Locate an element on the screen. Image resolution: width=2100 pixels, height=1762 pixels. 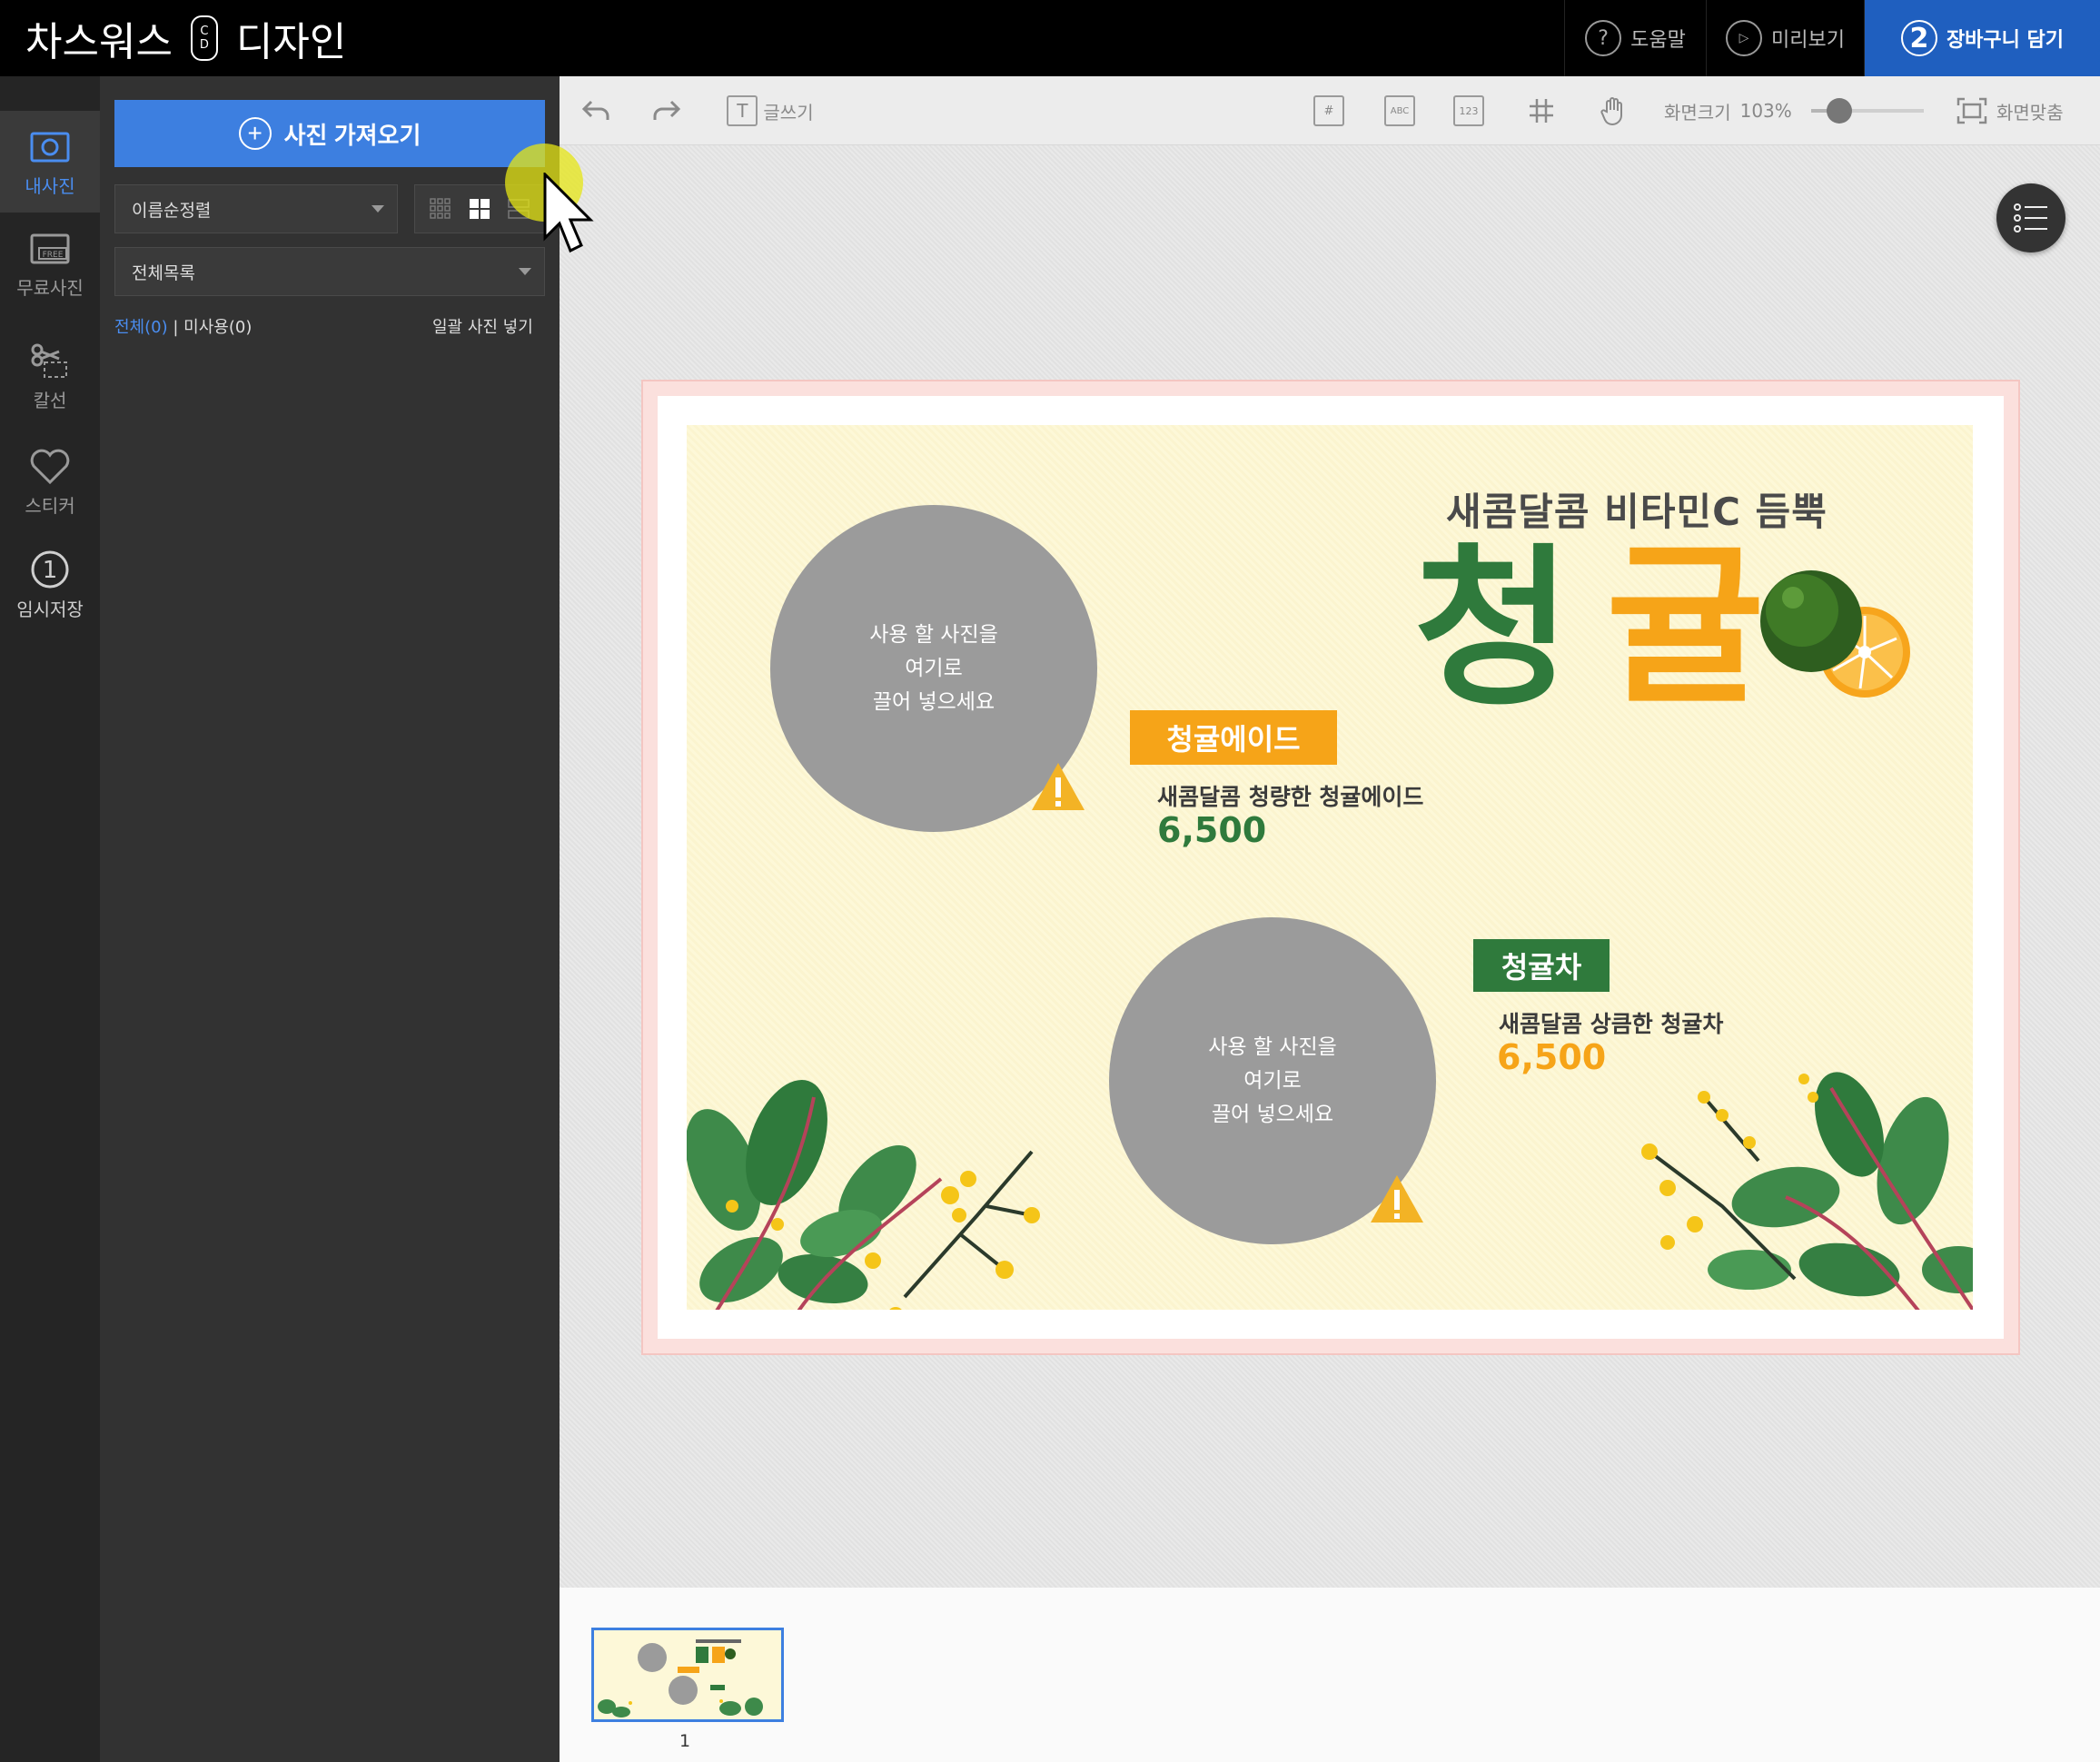
zoom-value: 103% is located at coordinates (1765, 111).